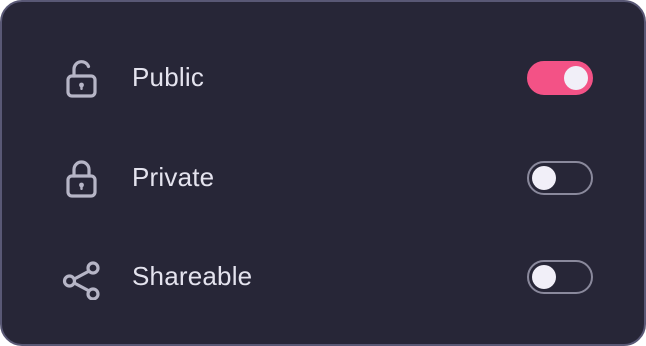  What do you see at coordinates (192, 276) in the screenshot?
I see `setting-label-shareable: Shareable` at bounding box center [192, 276].